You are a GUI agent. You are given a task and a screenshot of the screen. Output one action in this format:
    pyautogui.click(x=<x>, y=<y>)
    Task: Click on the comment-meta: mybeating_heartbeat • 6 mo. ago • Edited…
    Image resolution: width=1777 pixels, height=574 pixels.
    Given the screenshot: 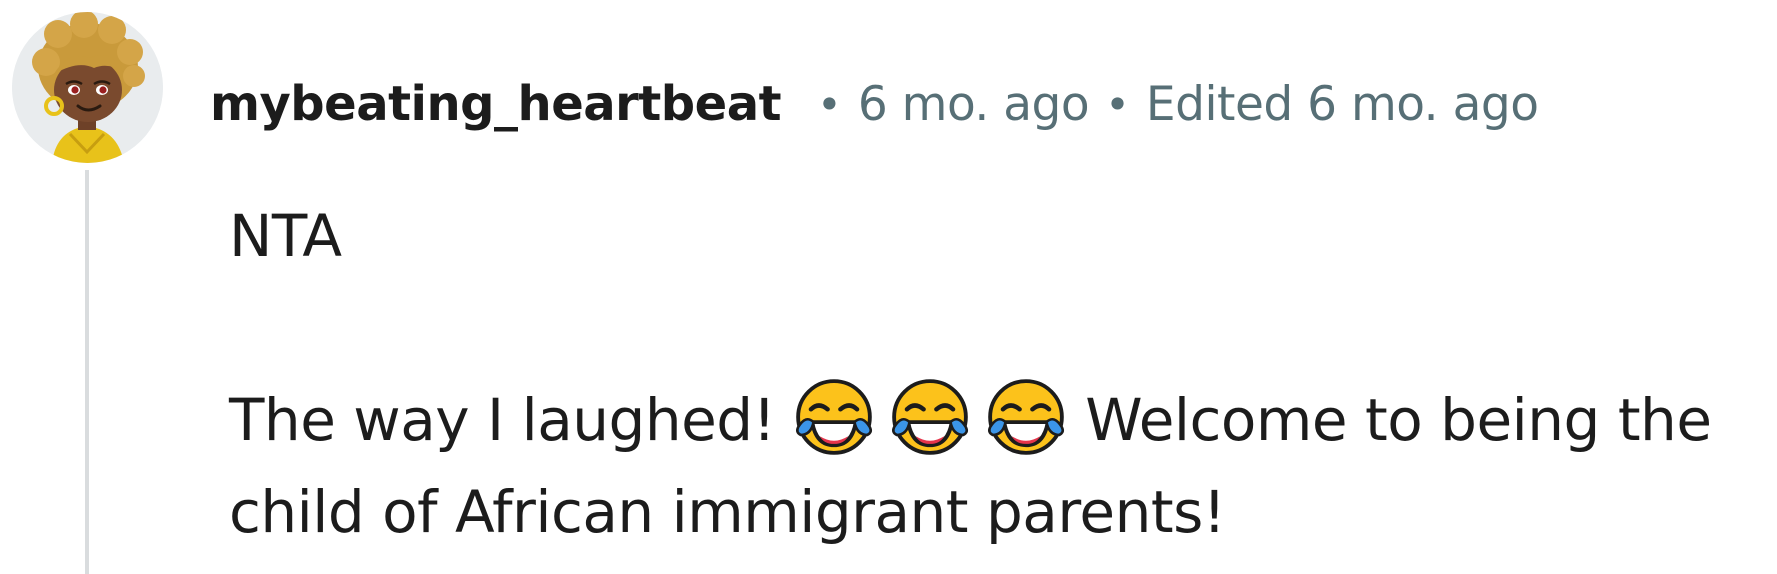 What is the action you would take?
    pyautogui.click(x=874, y=104)
    